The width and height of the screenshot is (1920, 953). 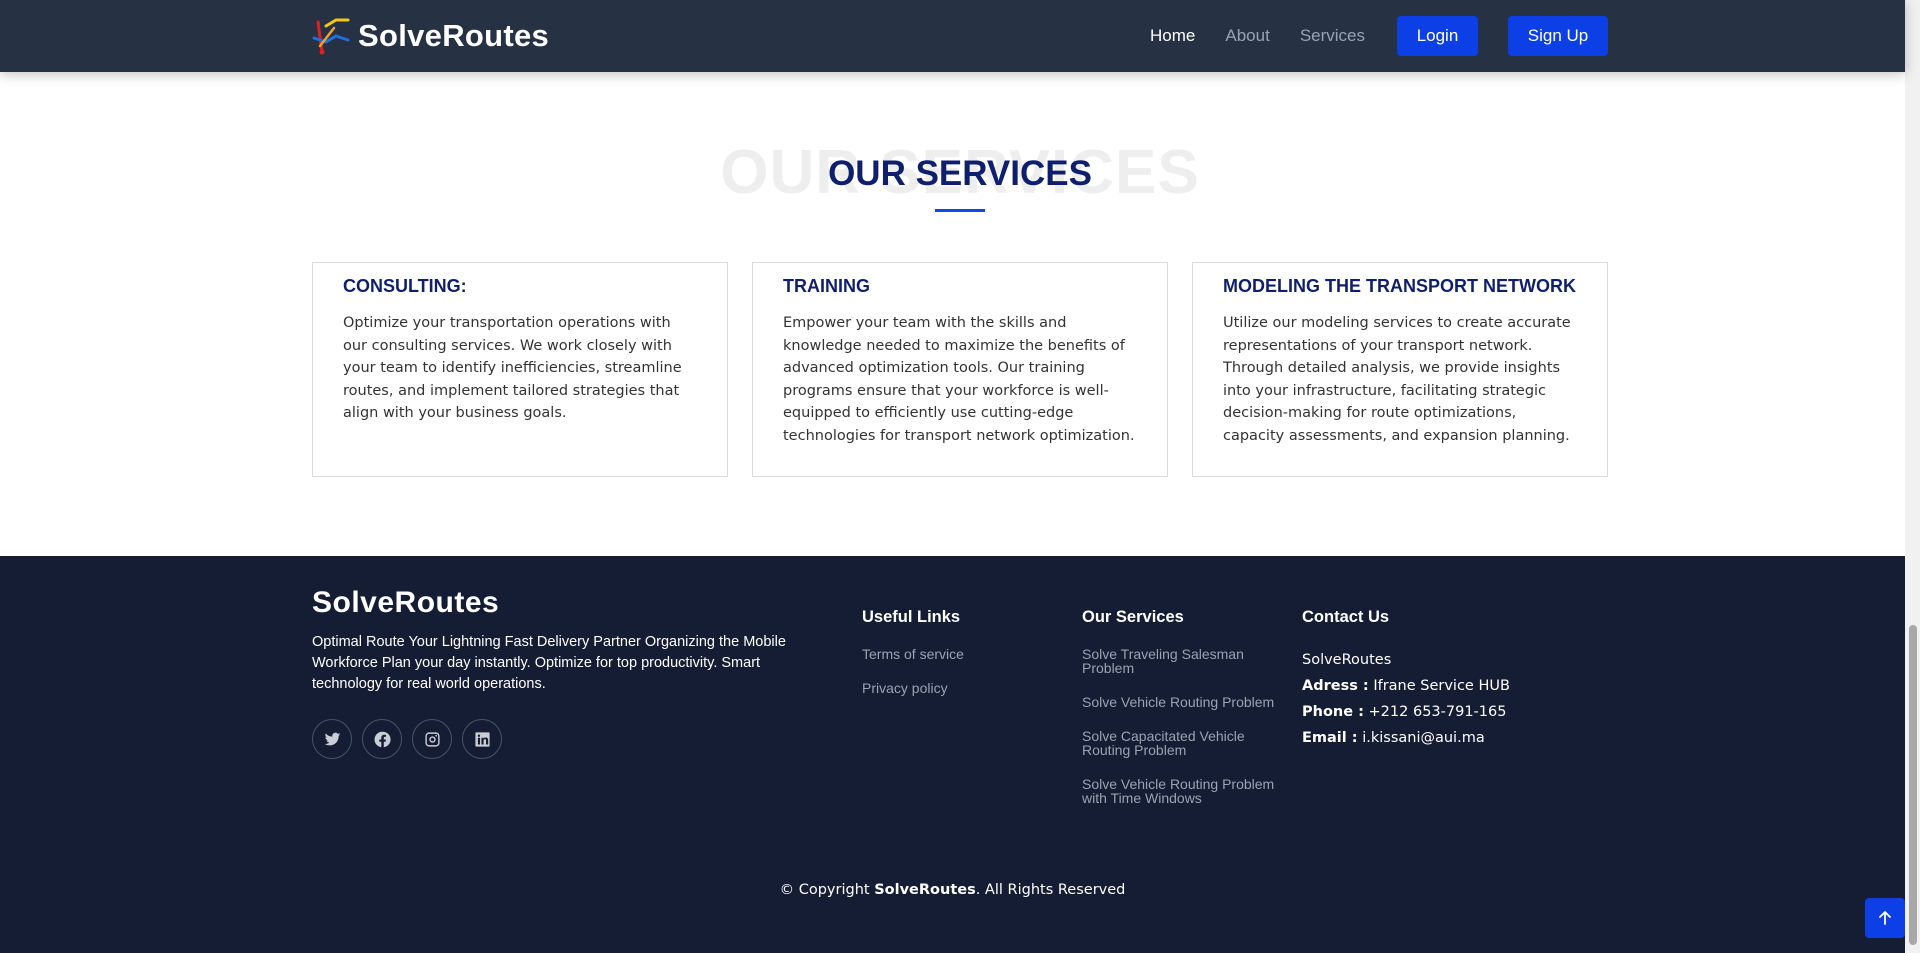 What do you see at coordinates (1912, 476) in the screenshot?
I see `page-scrollbar` at bounding box center [1912, 476].